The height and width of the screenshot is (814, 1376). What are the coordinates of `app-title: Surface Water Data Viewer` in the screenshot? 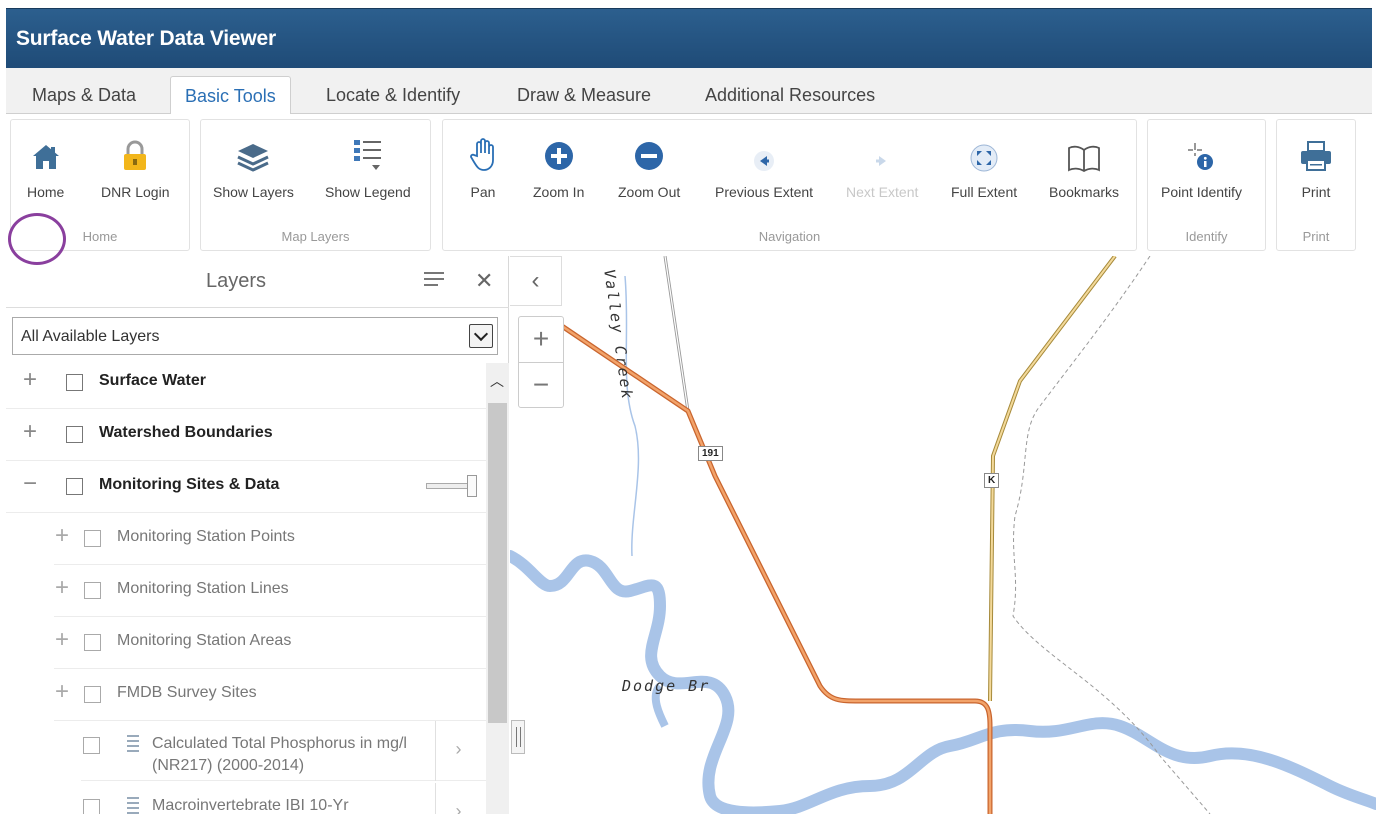 It's located at (146, 38).